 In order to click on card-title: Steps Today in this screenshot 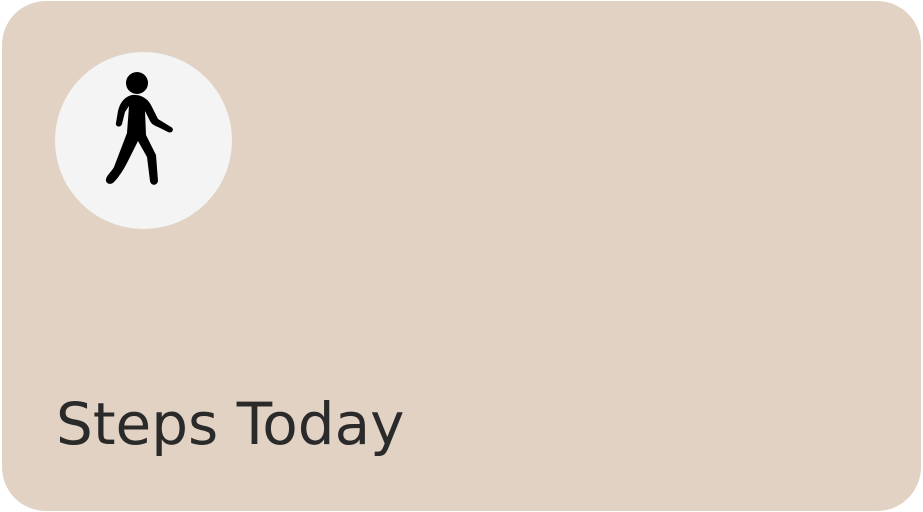, I will do `click(230, 424)`.